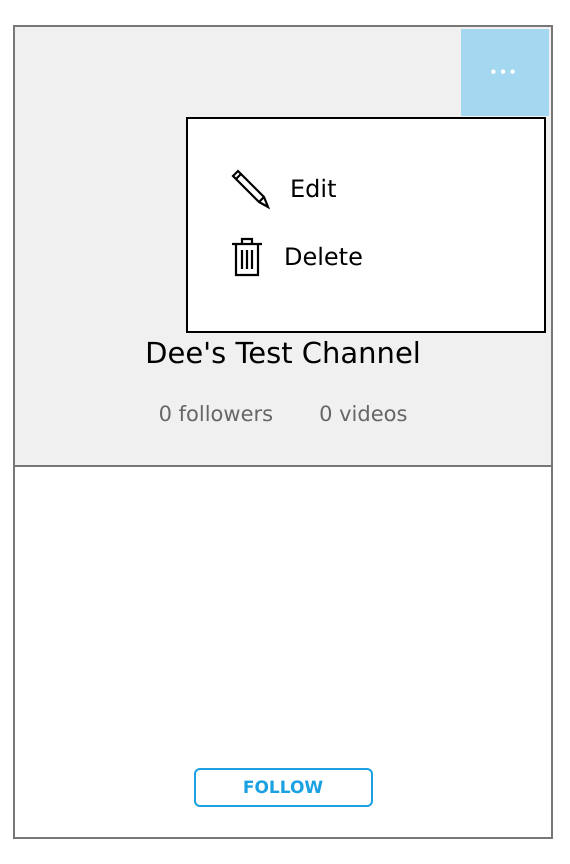 The height and width of the screenshot is (864, 570). I want to click on followers-count: 0 followers, so click(216, 414).